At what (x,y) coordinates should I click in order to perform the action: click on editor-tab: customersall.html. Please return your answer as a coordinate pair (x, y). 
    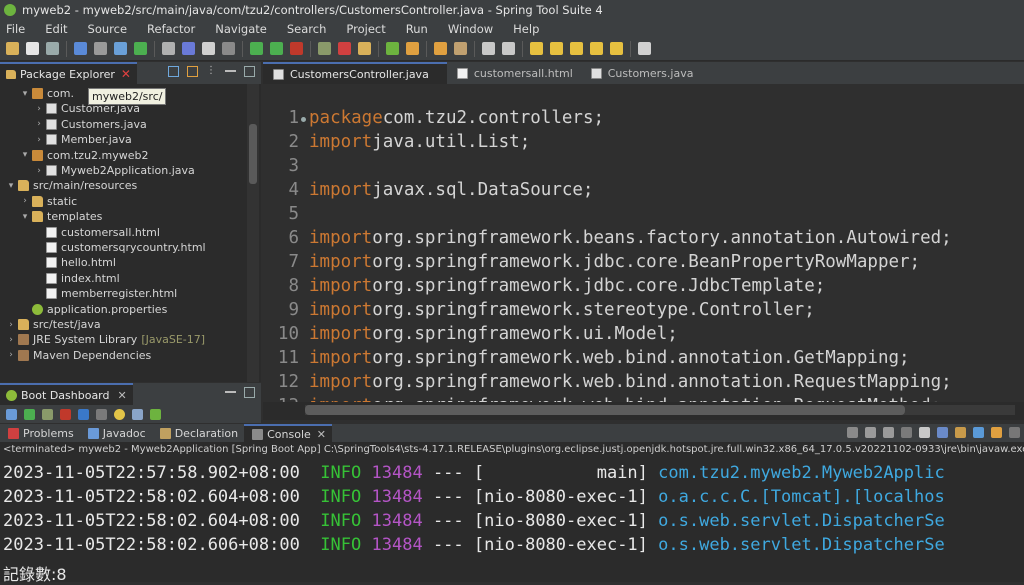
    Looking at the image, I should click on (514, 73).